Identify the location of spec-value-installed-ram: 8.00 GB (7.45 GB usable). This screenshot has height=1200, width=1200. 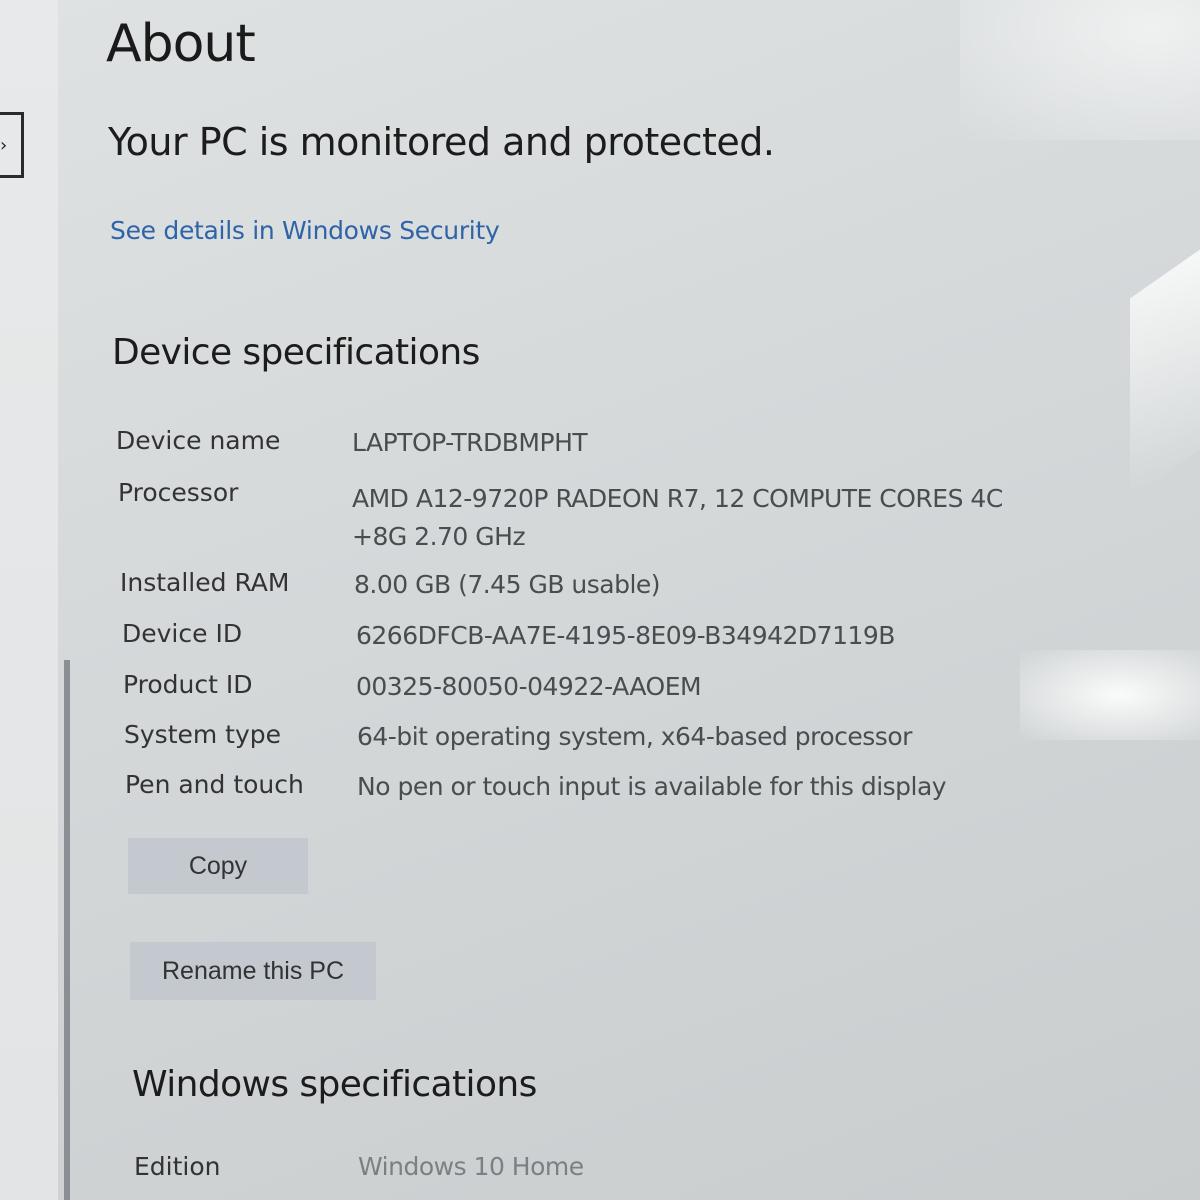
(507, 584).